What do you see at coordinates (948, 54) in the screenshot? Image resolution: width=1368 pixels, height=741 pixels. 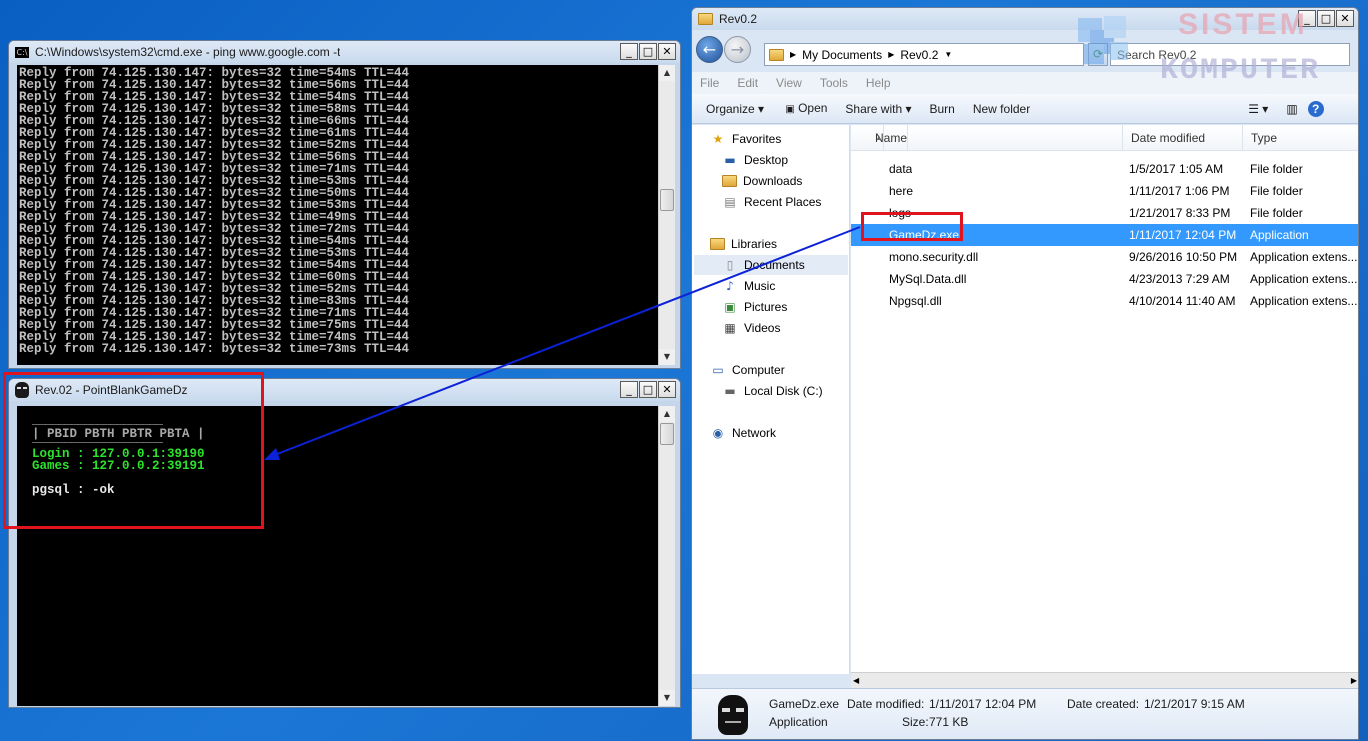 I see `chevron-down-icon: ▼` at bounding box center [948, 54].